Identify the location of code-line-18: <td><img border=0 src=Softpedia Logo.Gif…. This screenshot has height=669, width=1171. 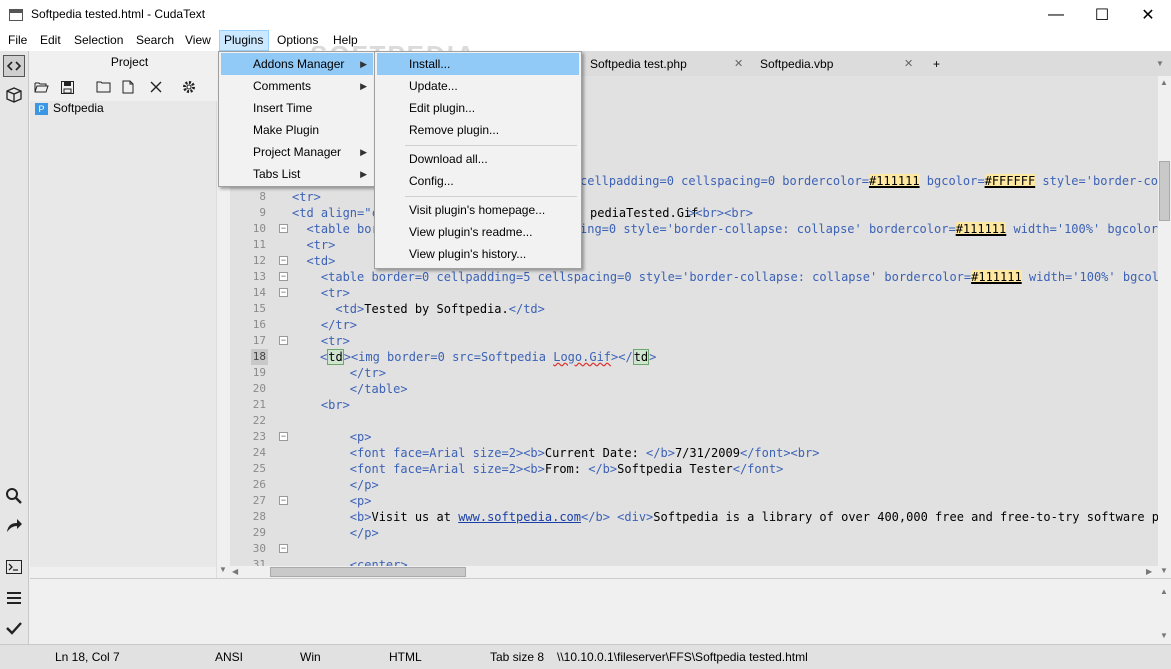
(488, 357).